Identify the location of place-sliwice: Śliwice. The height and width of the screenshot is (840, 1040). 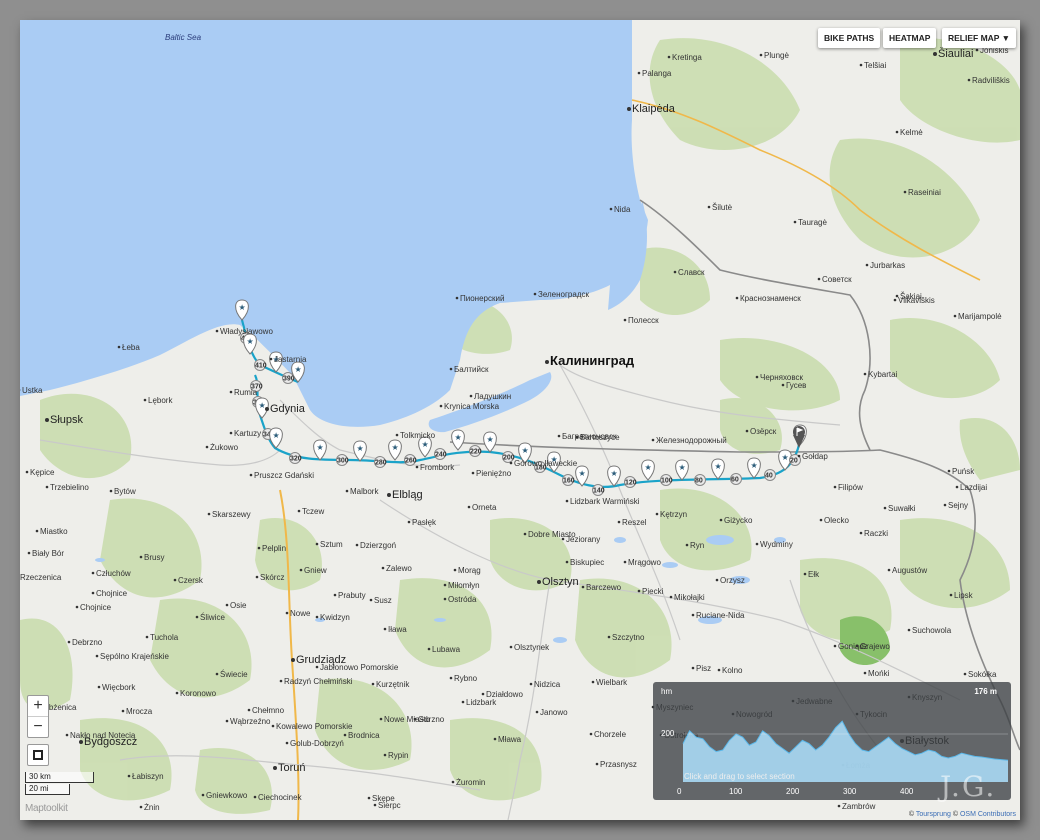
(210, 617).